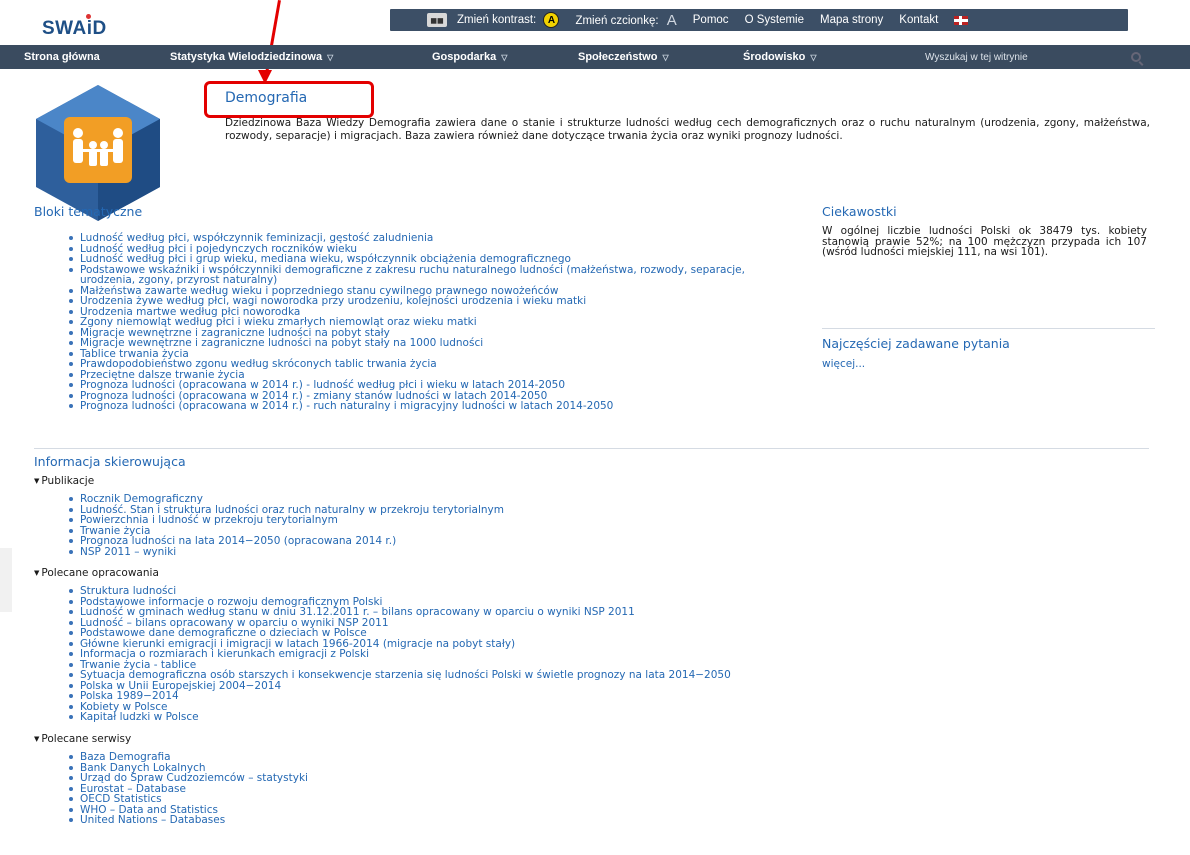  Describe the element at coordinates (916, 343) in the screenshot. I see `faq-heading: Najczęściej zadawane pytania` at that location.